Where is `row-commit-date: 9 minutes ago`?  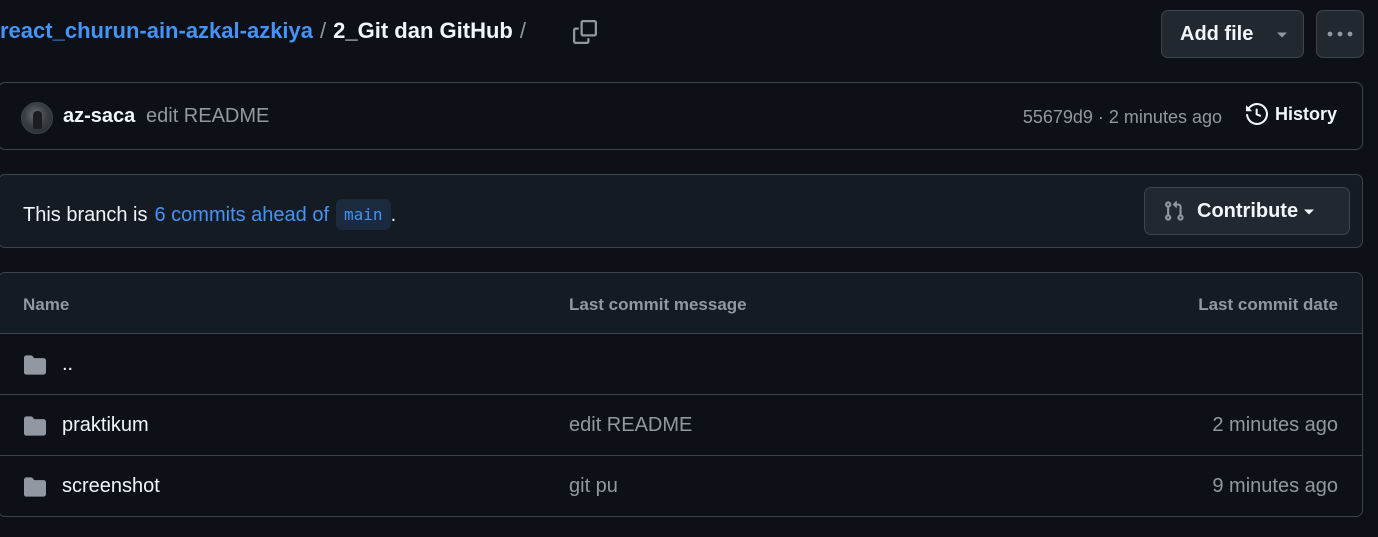 row-commit-date: 9 minutes ago is located at coordinates (1275, 486).